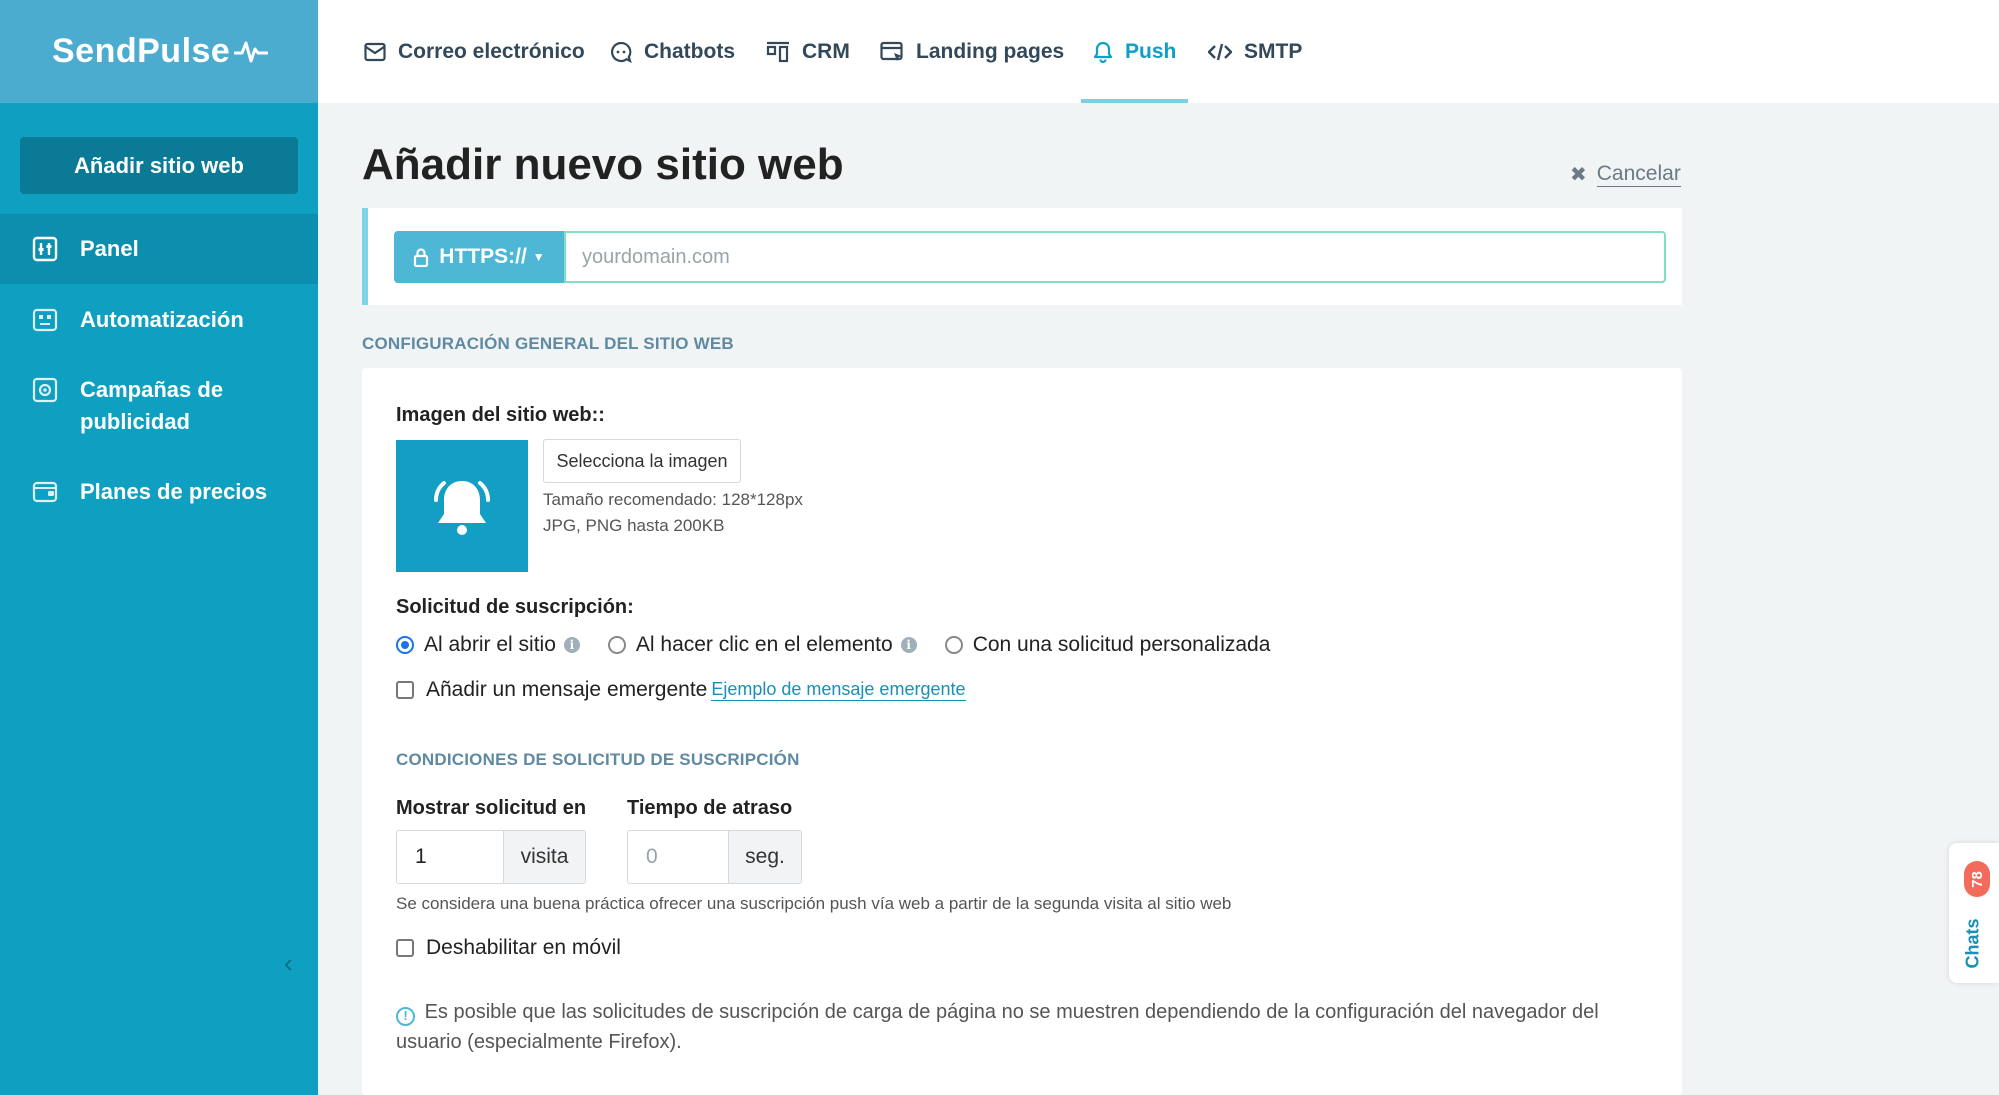 The image size is (1999, 1095). I want to click on campaigns-icon, so click(45, 390).